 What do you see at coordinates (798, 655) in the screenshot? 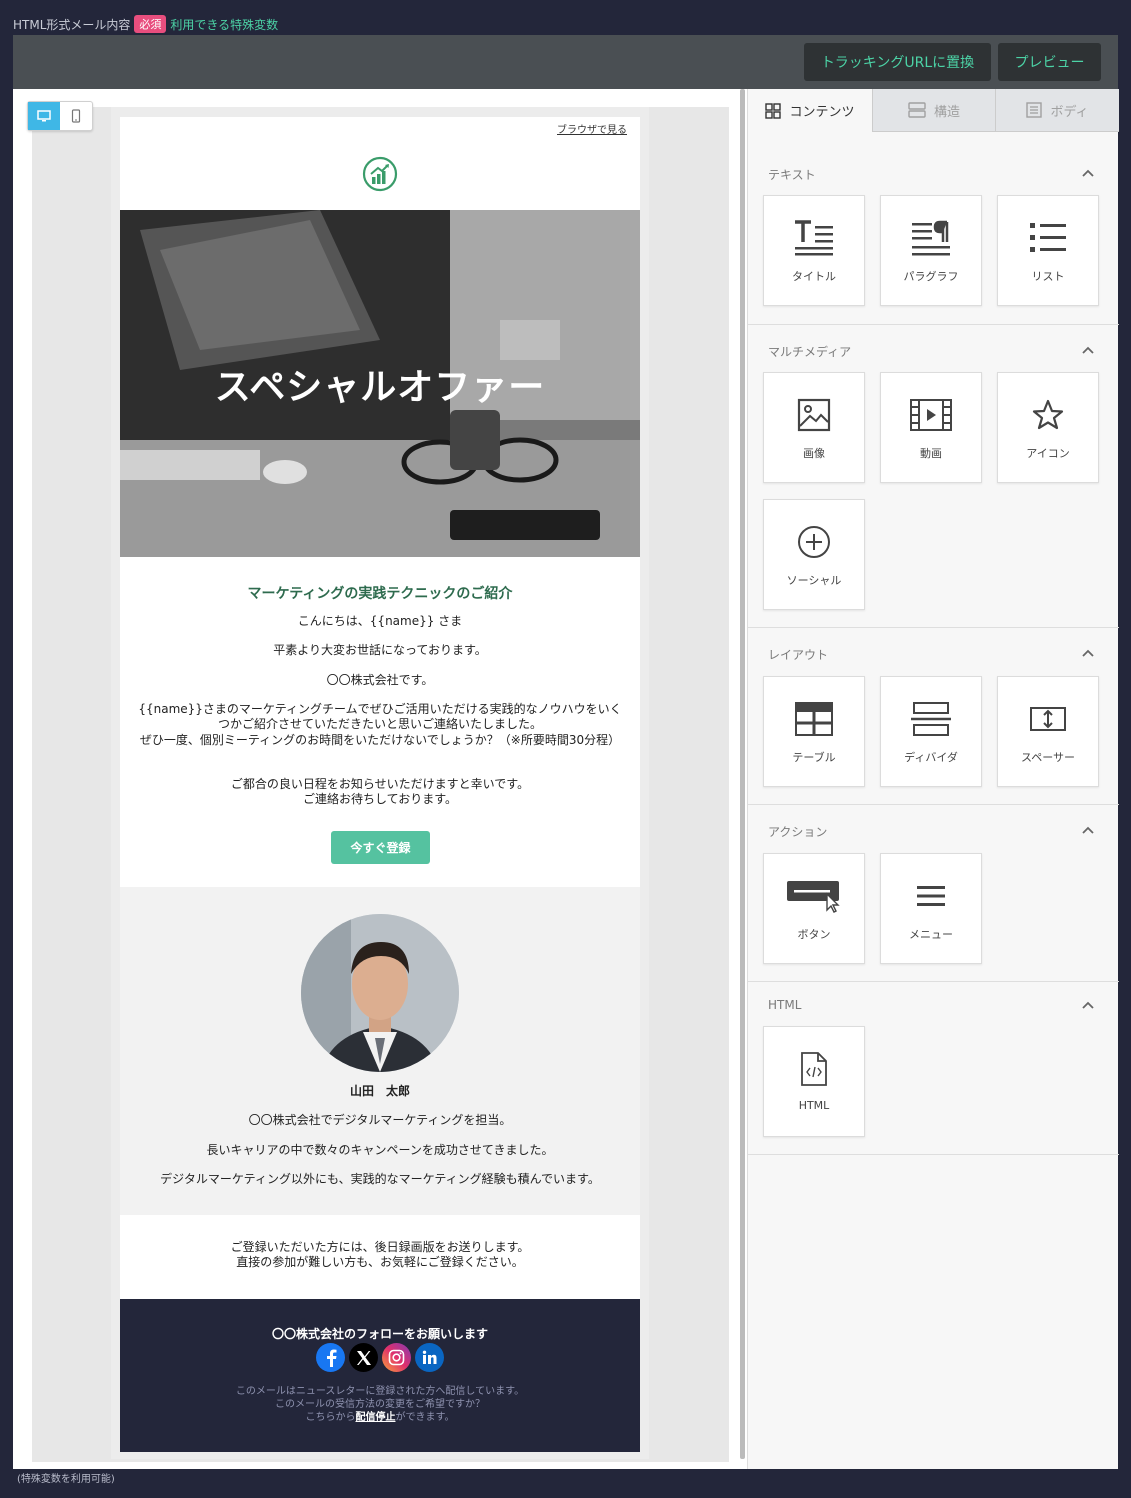
I see `section-layout-header: レイアウト` at bounding box center [798, 655].